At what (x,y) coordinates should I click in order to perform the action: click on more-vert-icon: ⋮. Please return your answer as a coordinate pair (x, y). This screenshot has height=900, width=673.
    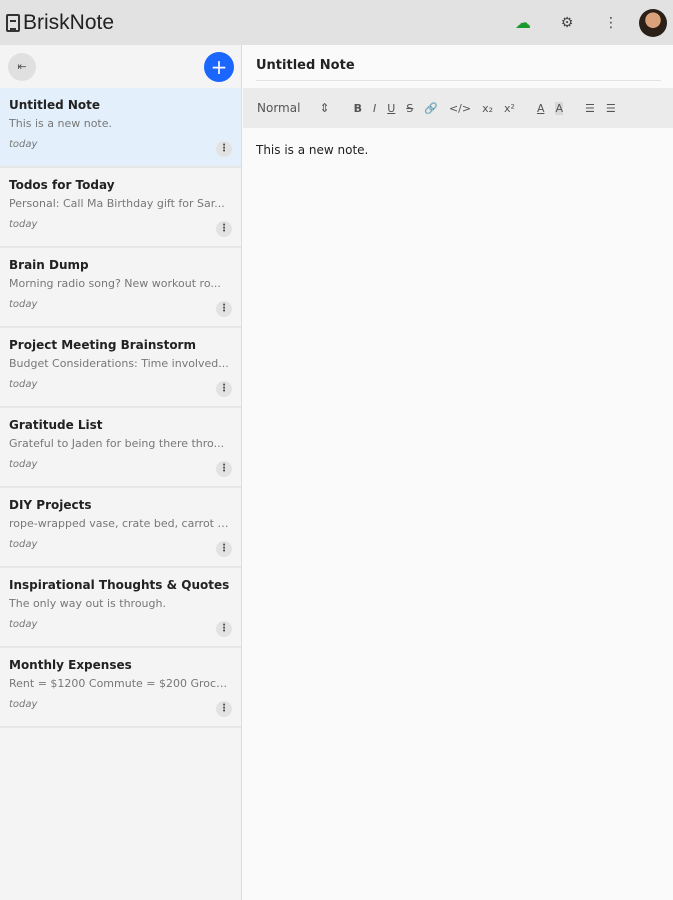
    Looking at the image, I should click on (611, 23).